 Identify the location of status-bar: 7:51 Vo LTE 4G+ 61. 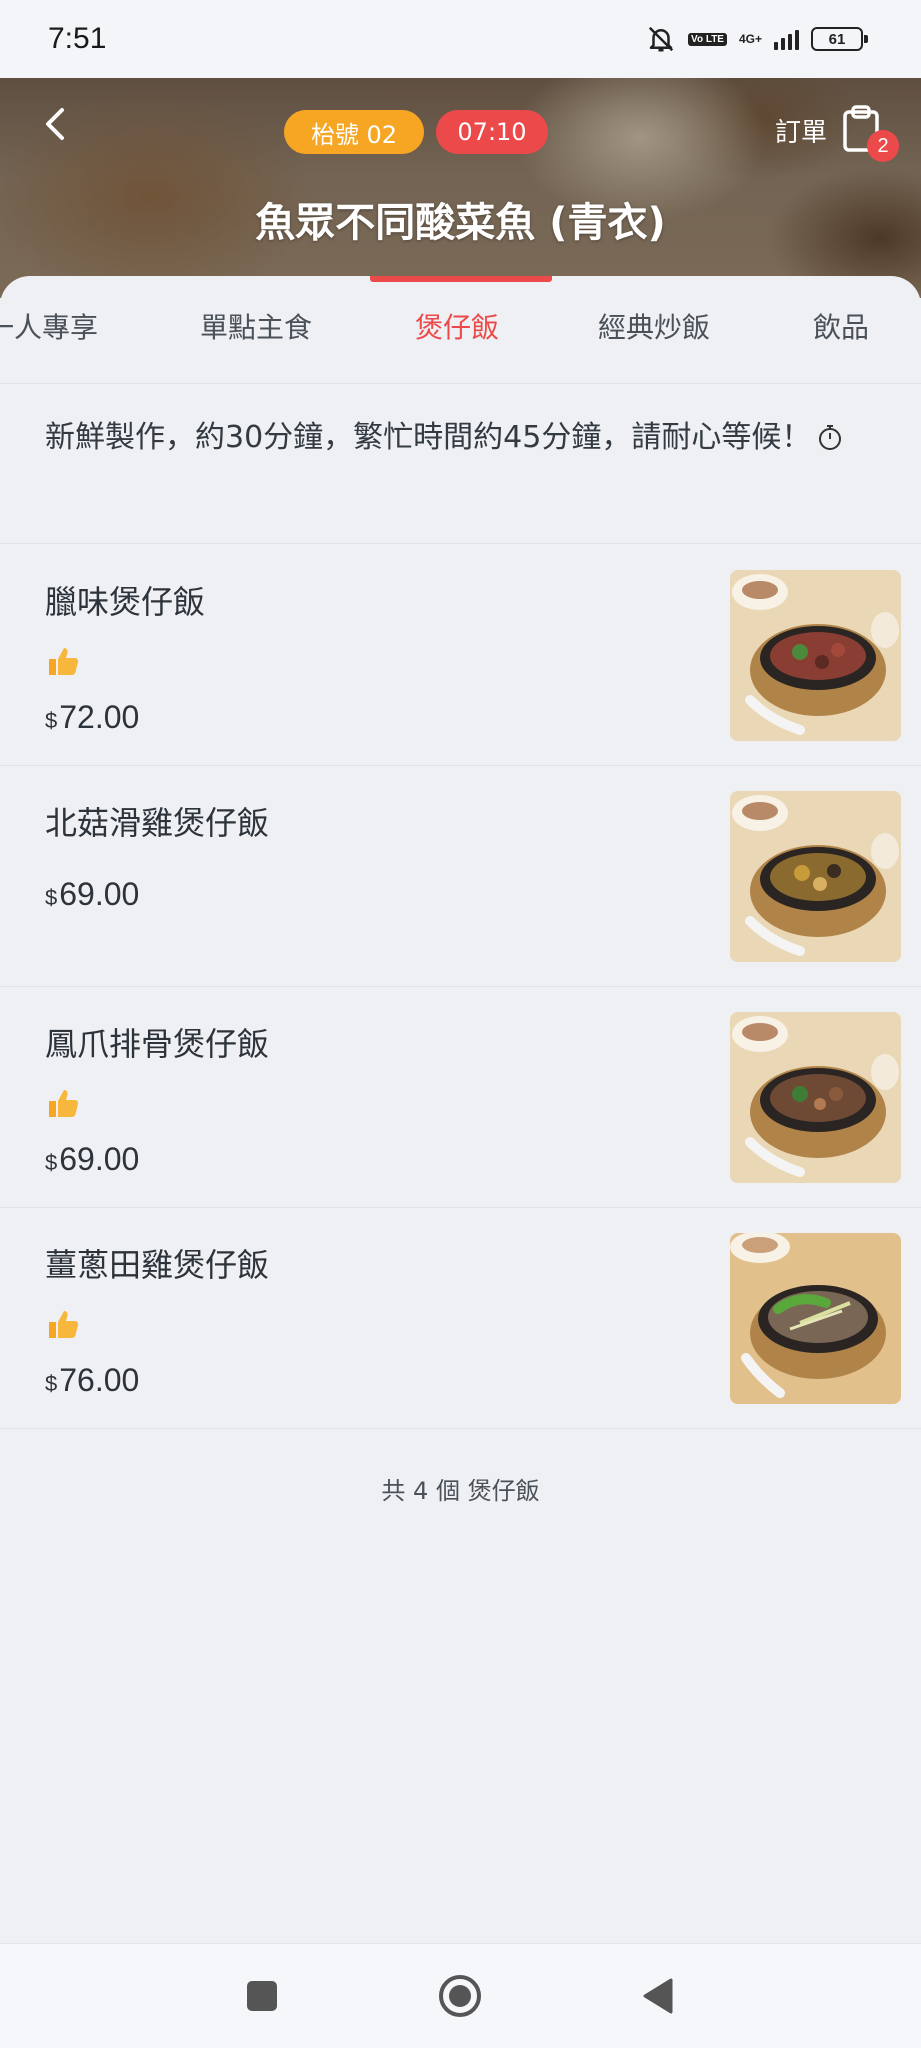
(460, 39).